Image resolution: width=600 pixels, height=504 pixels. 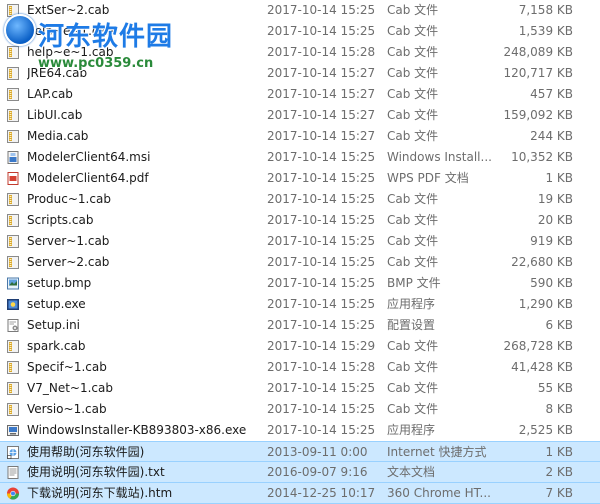 I want to click on file-size: 244 KB, so click(x=551, y=136).